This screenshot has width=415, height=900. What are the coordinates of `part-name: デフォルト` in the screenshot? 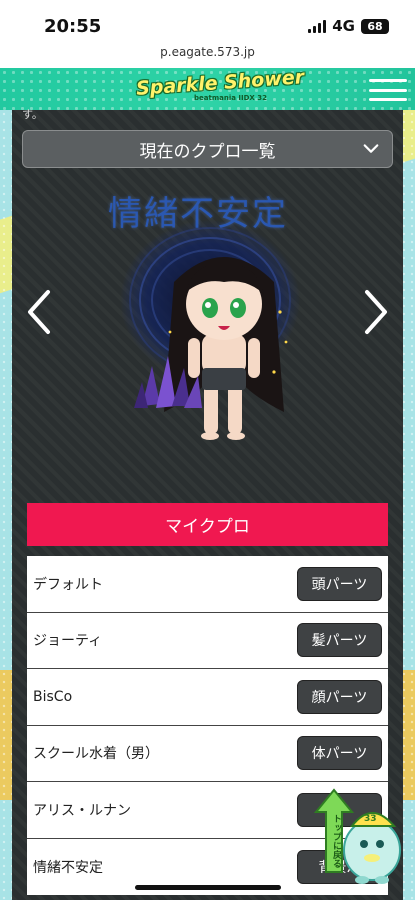 It's located at (68, 584).